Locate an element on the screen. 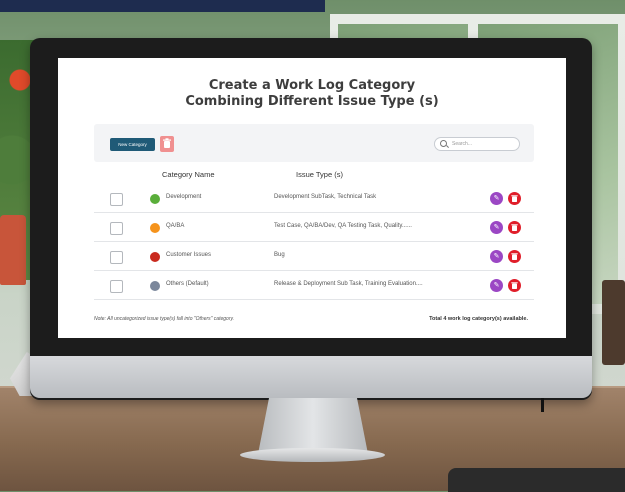 The height and width of the screenshot is (492, 625). category-name: QA/BA is located at coordinates (175, 226).